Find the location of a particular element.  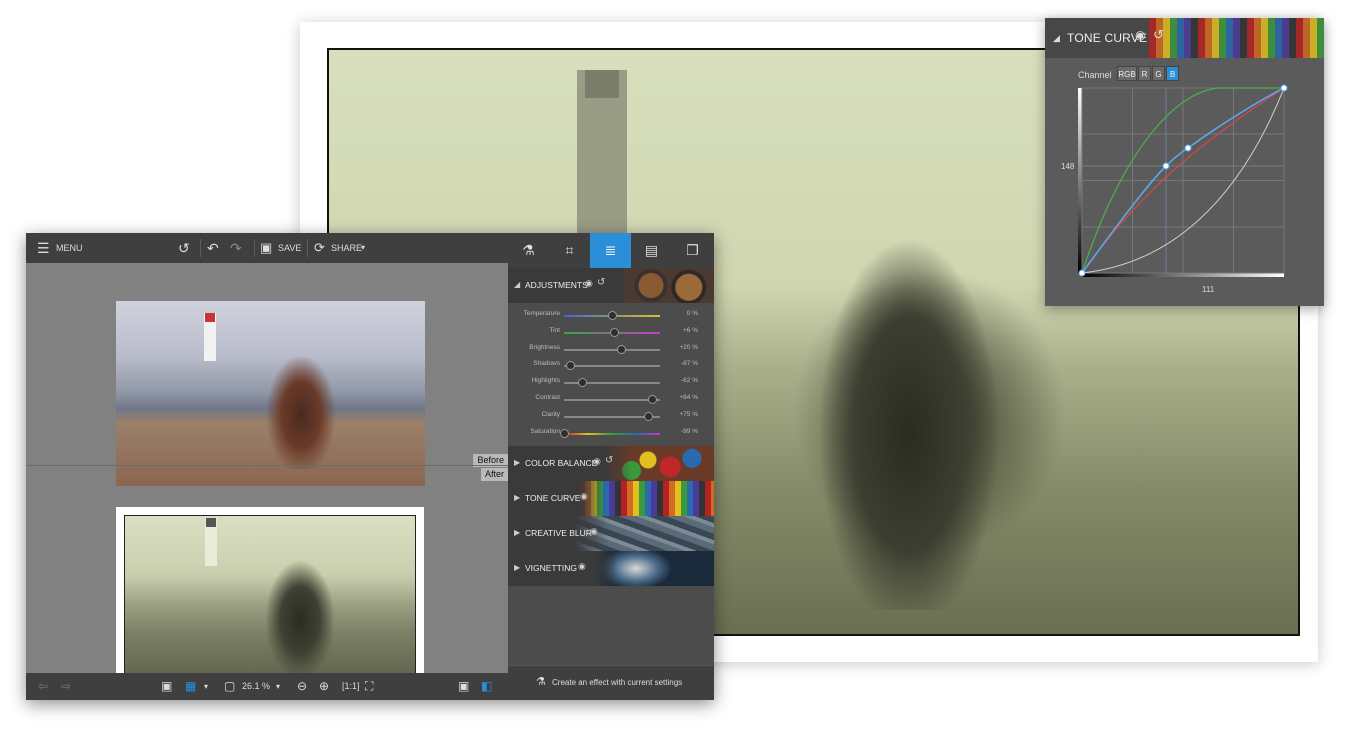

before-image is located at coordinates (270, 393).